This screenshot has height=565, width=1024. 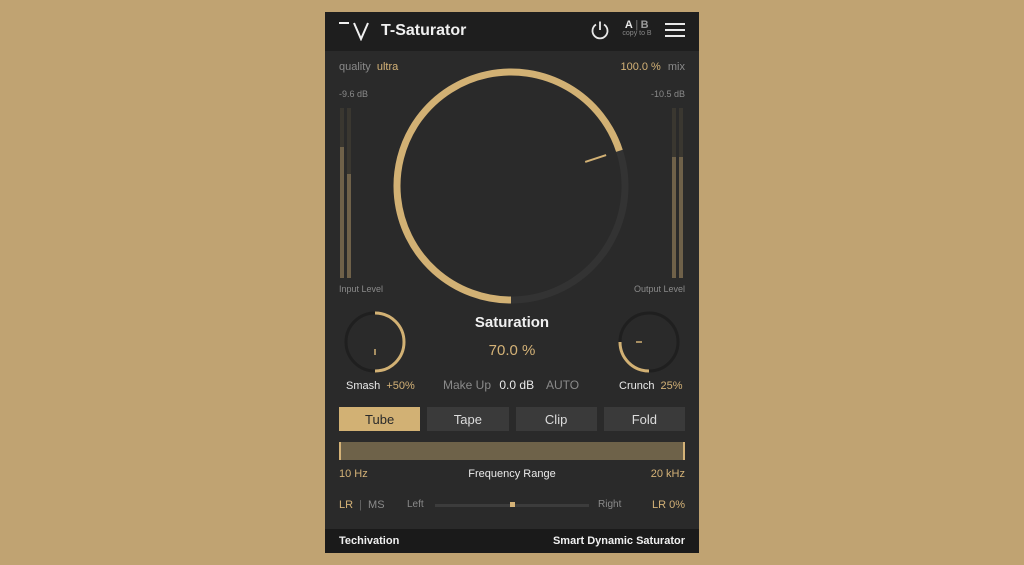 What do you see at coordinates (684, 451) in the screenshot?
I see `frequency-high-handle` at bounding box center [684, 451].